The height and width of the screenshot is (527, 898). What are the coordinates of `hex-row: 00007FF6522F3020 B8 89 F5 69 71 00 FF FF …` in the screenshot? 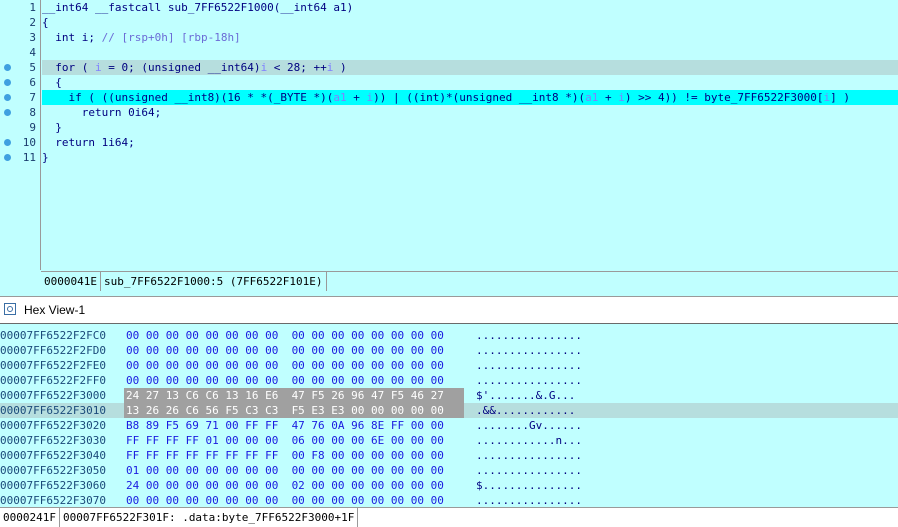 It's located at (449, 425).